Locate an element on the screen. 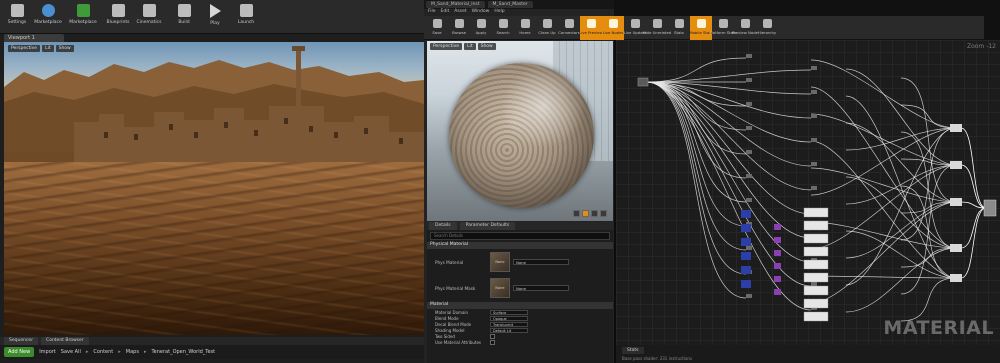 The width and height of the screenshot is (1000, 363). tab-details: Details is located at coordinates (443, 226).